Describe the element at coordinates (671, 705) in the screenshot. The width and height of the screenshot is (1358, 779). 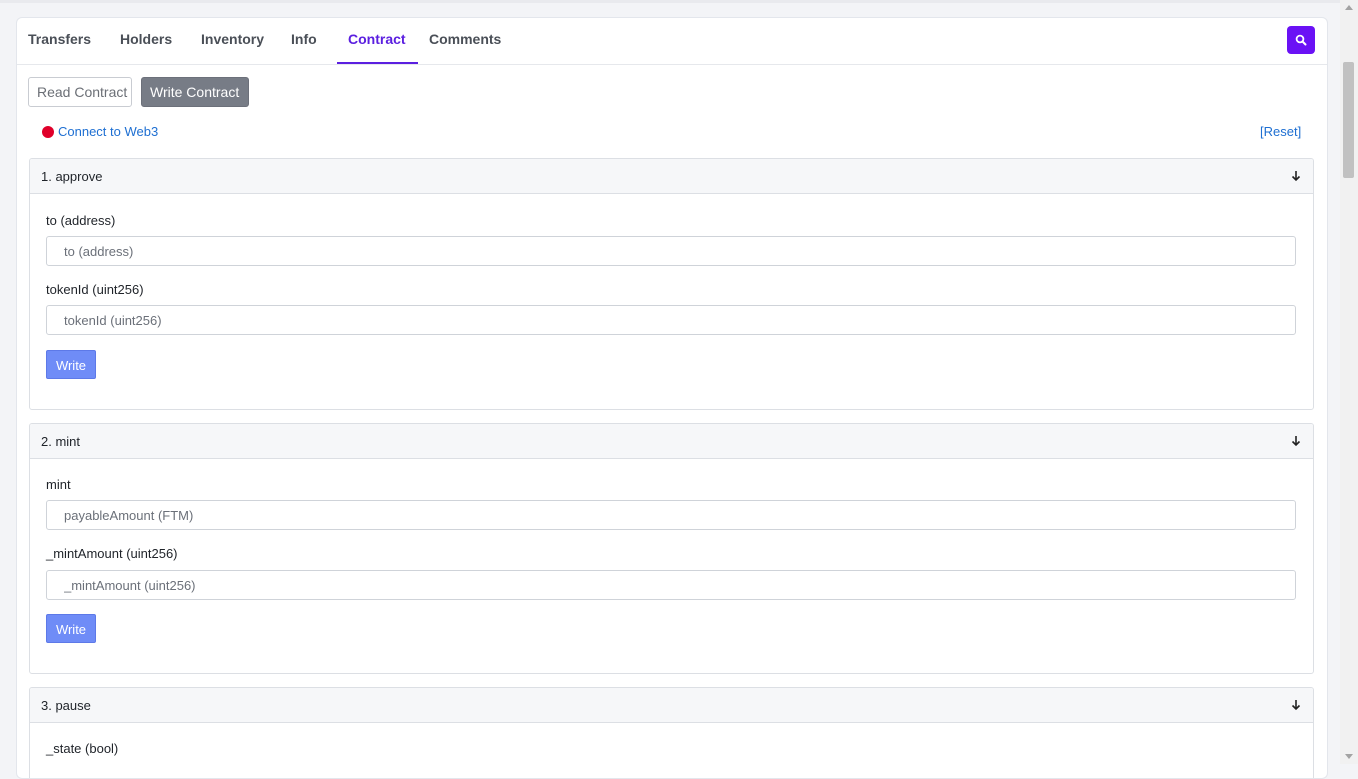
I see `section-header-pause: 3. pause` at that location.